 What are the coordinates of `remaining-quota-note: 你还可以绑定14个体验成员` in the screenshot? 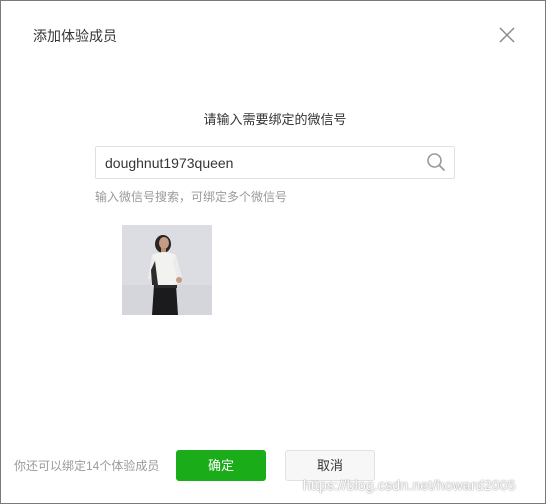 It's located at (87, 466).